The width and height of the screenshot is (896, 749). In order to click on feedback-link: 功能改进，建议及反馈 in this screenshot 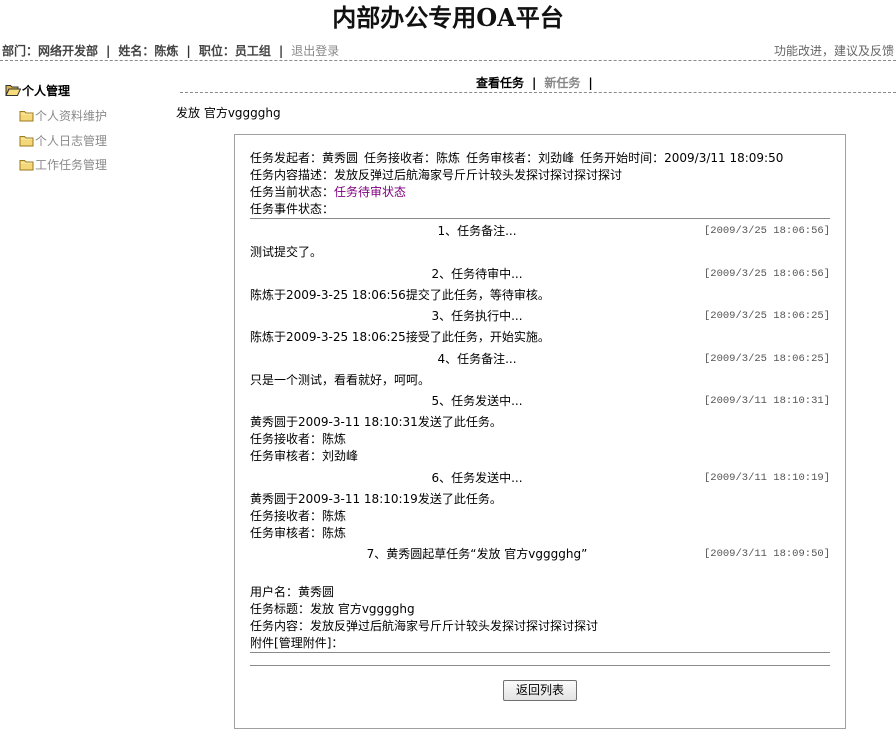, I will do `click(834, 51)`.